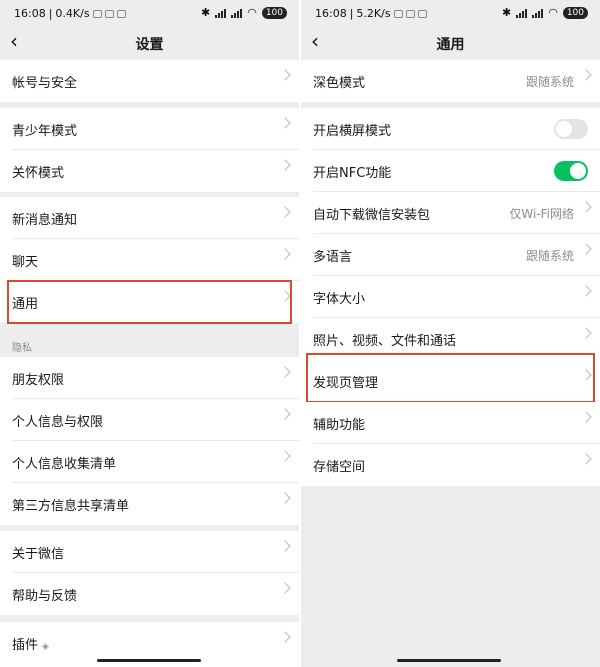 The image size is (600, 667). I want to click on list-item-help-feedback: 帮助与反馈, so click(149, 594).